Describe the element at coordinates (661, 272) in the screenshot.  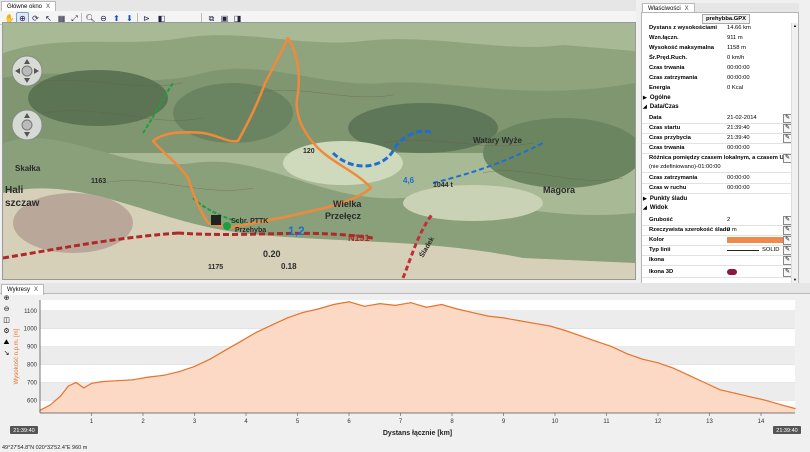
I see `view-label: Ikona 3D` at that location.